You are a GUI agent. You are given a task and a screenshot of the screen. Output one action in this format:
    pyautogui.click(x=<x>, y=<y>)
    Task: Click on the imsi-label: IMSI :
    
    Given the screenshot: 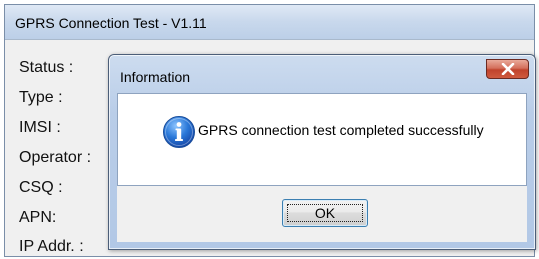 What is the action you would take?
    pyautogui.click(x=40, y=127)
    